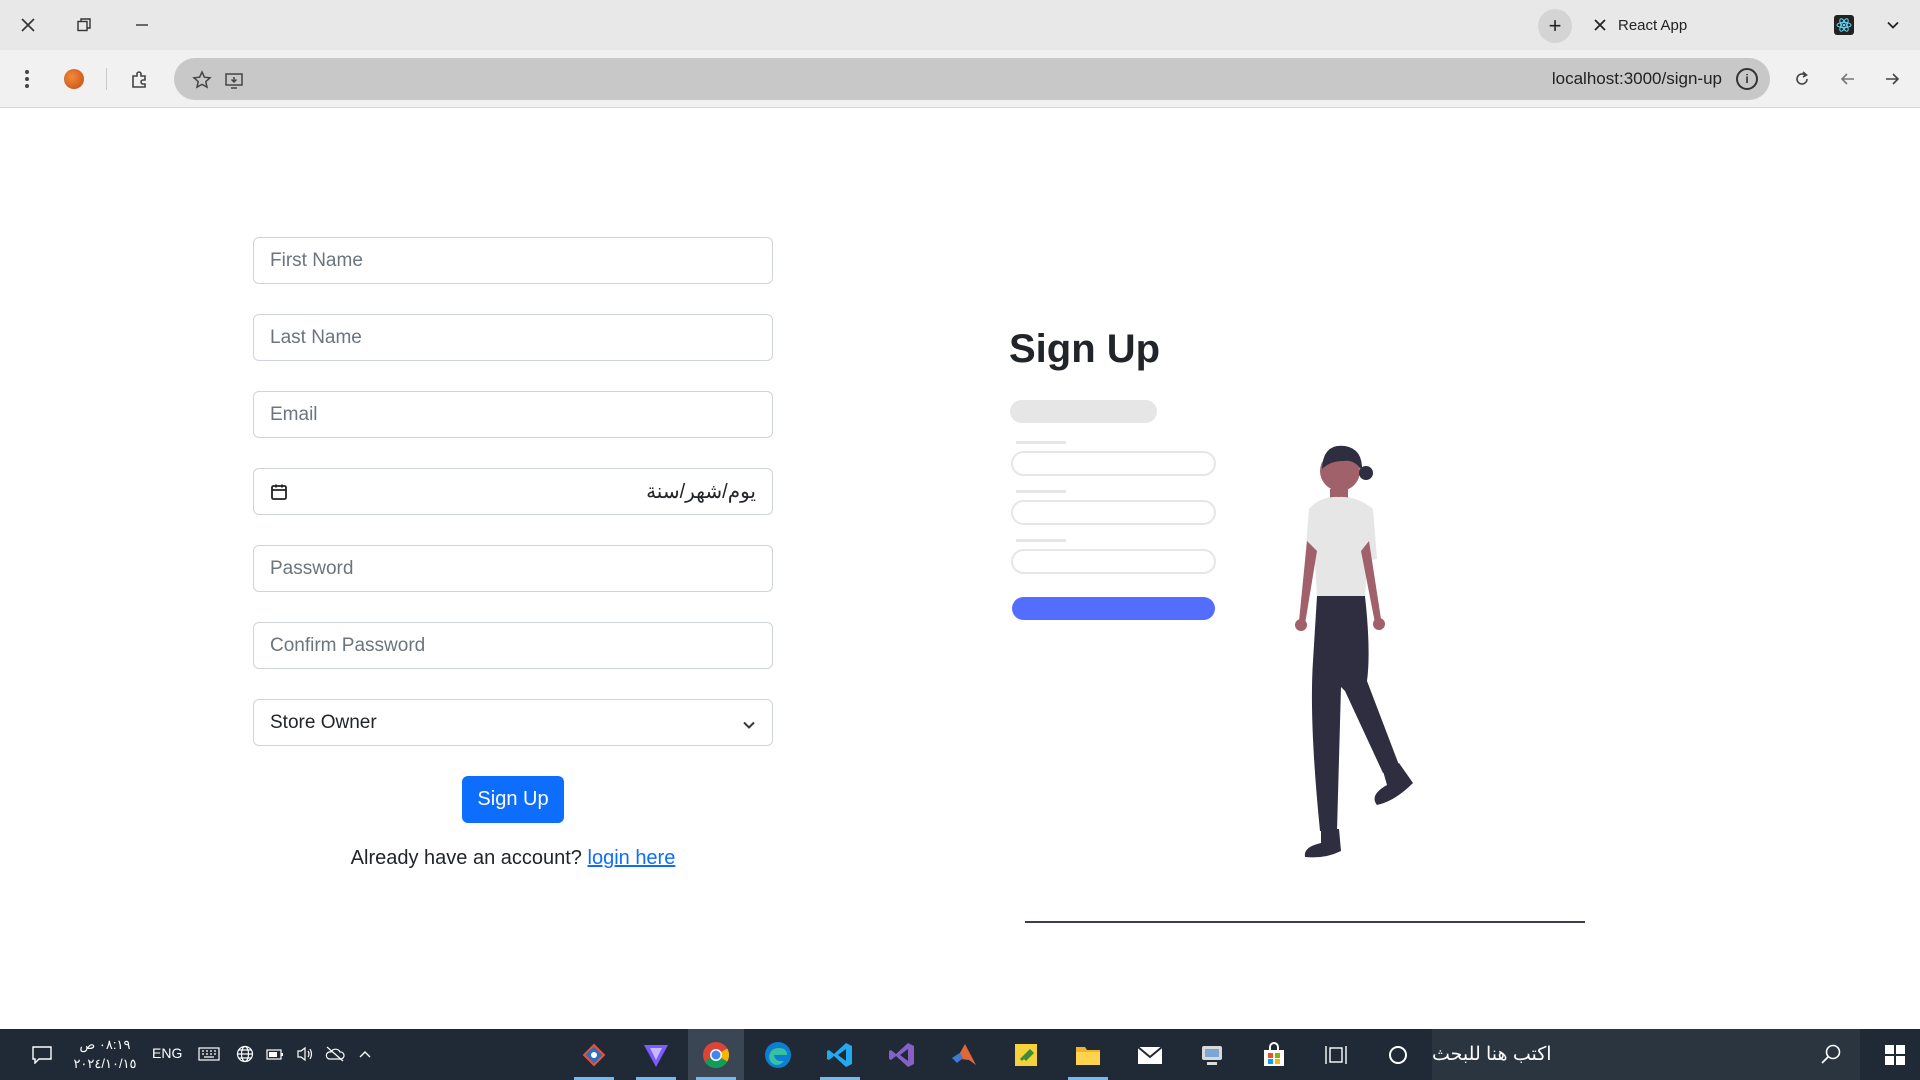 The height and width of the screenshot is (1080, 1920). Describe the element at coordinates (1747, 79) in the screenshot. I see `site-info-icon: i` at that location.